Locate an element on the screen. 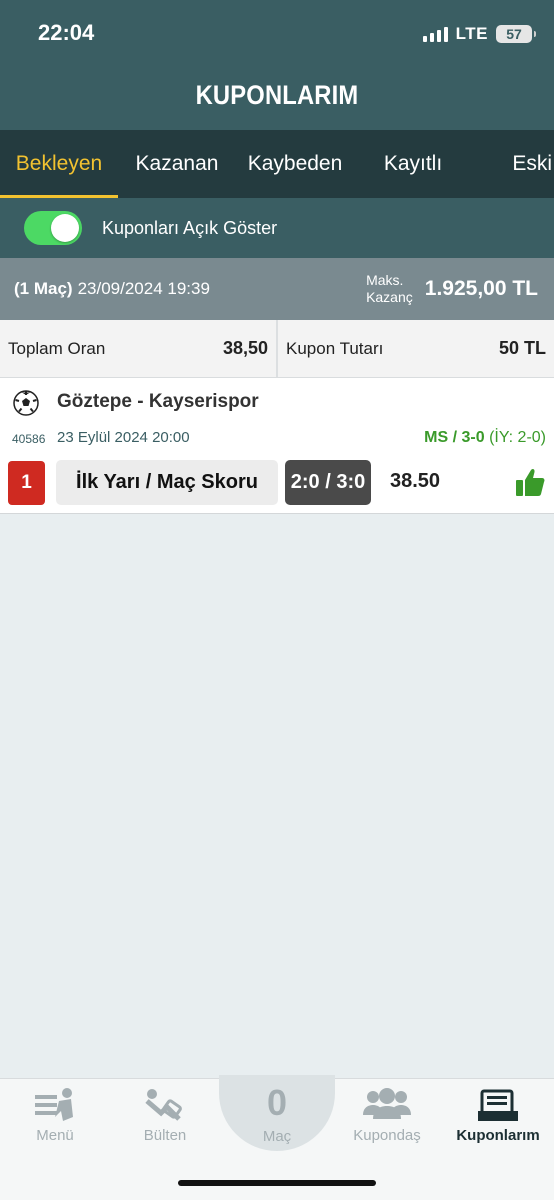 Image resolution: width=554 pixels, height=1200 pixels. tab-kazanan: Kazanan is located at coordinates (177, 164).